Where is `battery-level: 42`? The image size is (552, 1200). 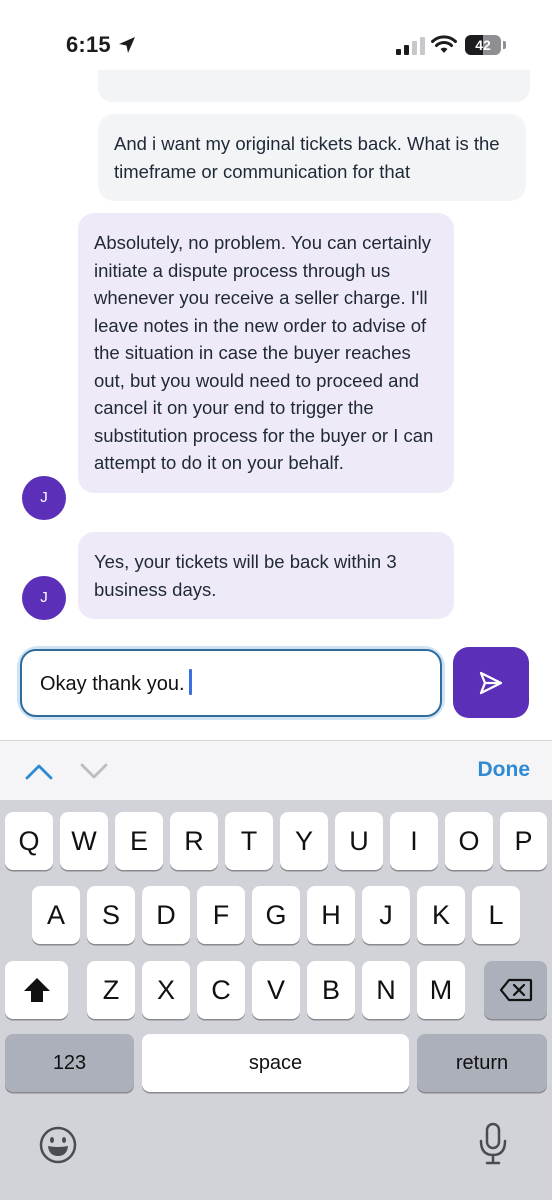
battery-level: 42 is located at coordinates (483, 45).